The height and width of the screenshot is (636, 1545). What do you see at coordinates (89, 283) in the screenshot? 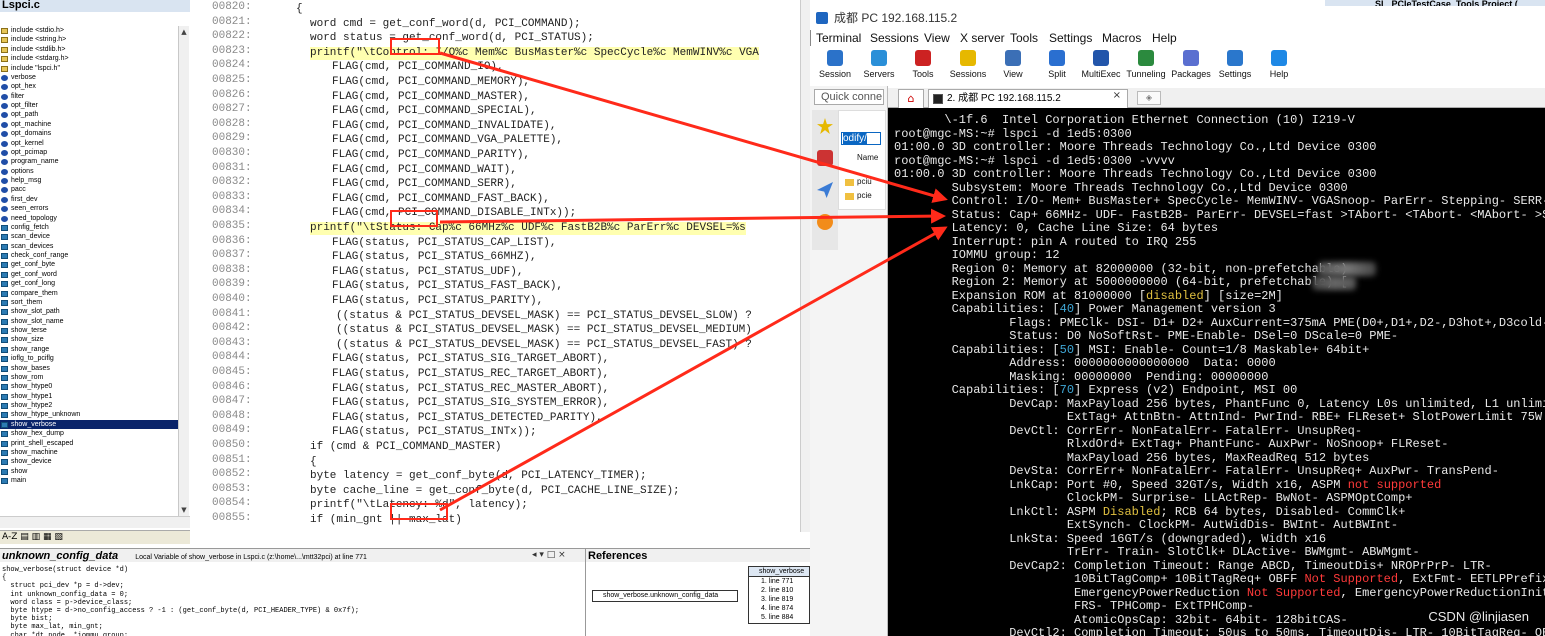
I see `symbol-item: get_conf_long` at bounding box center [89, 283].